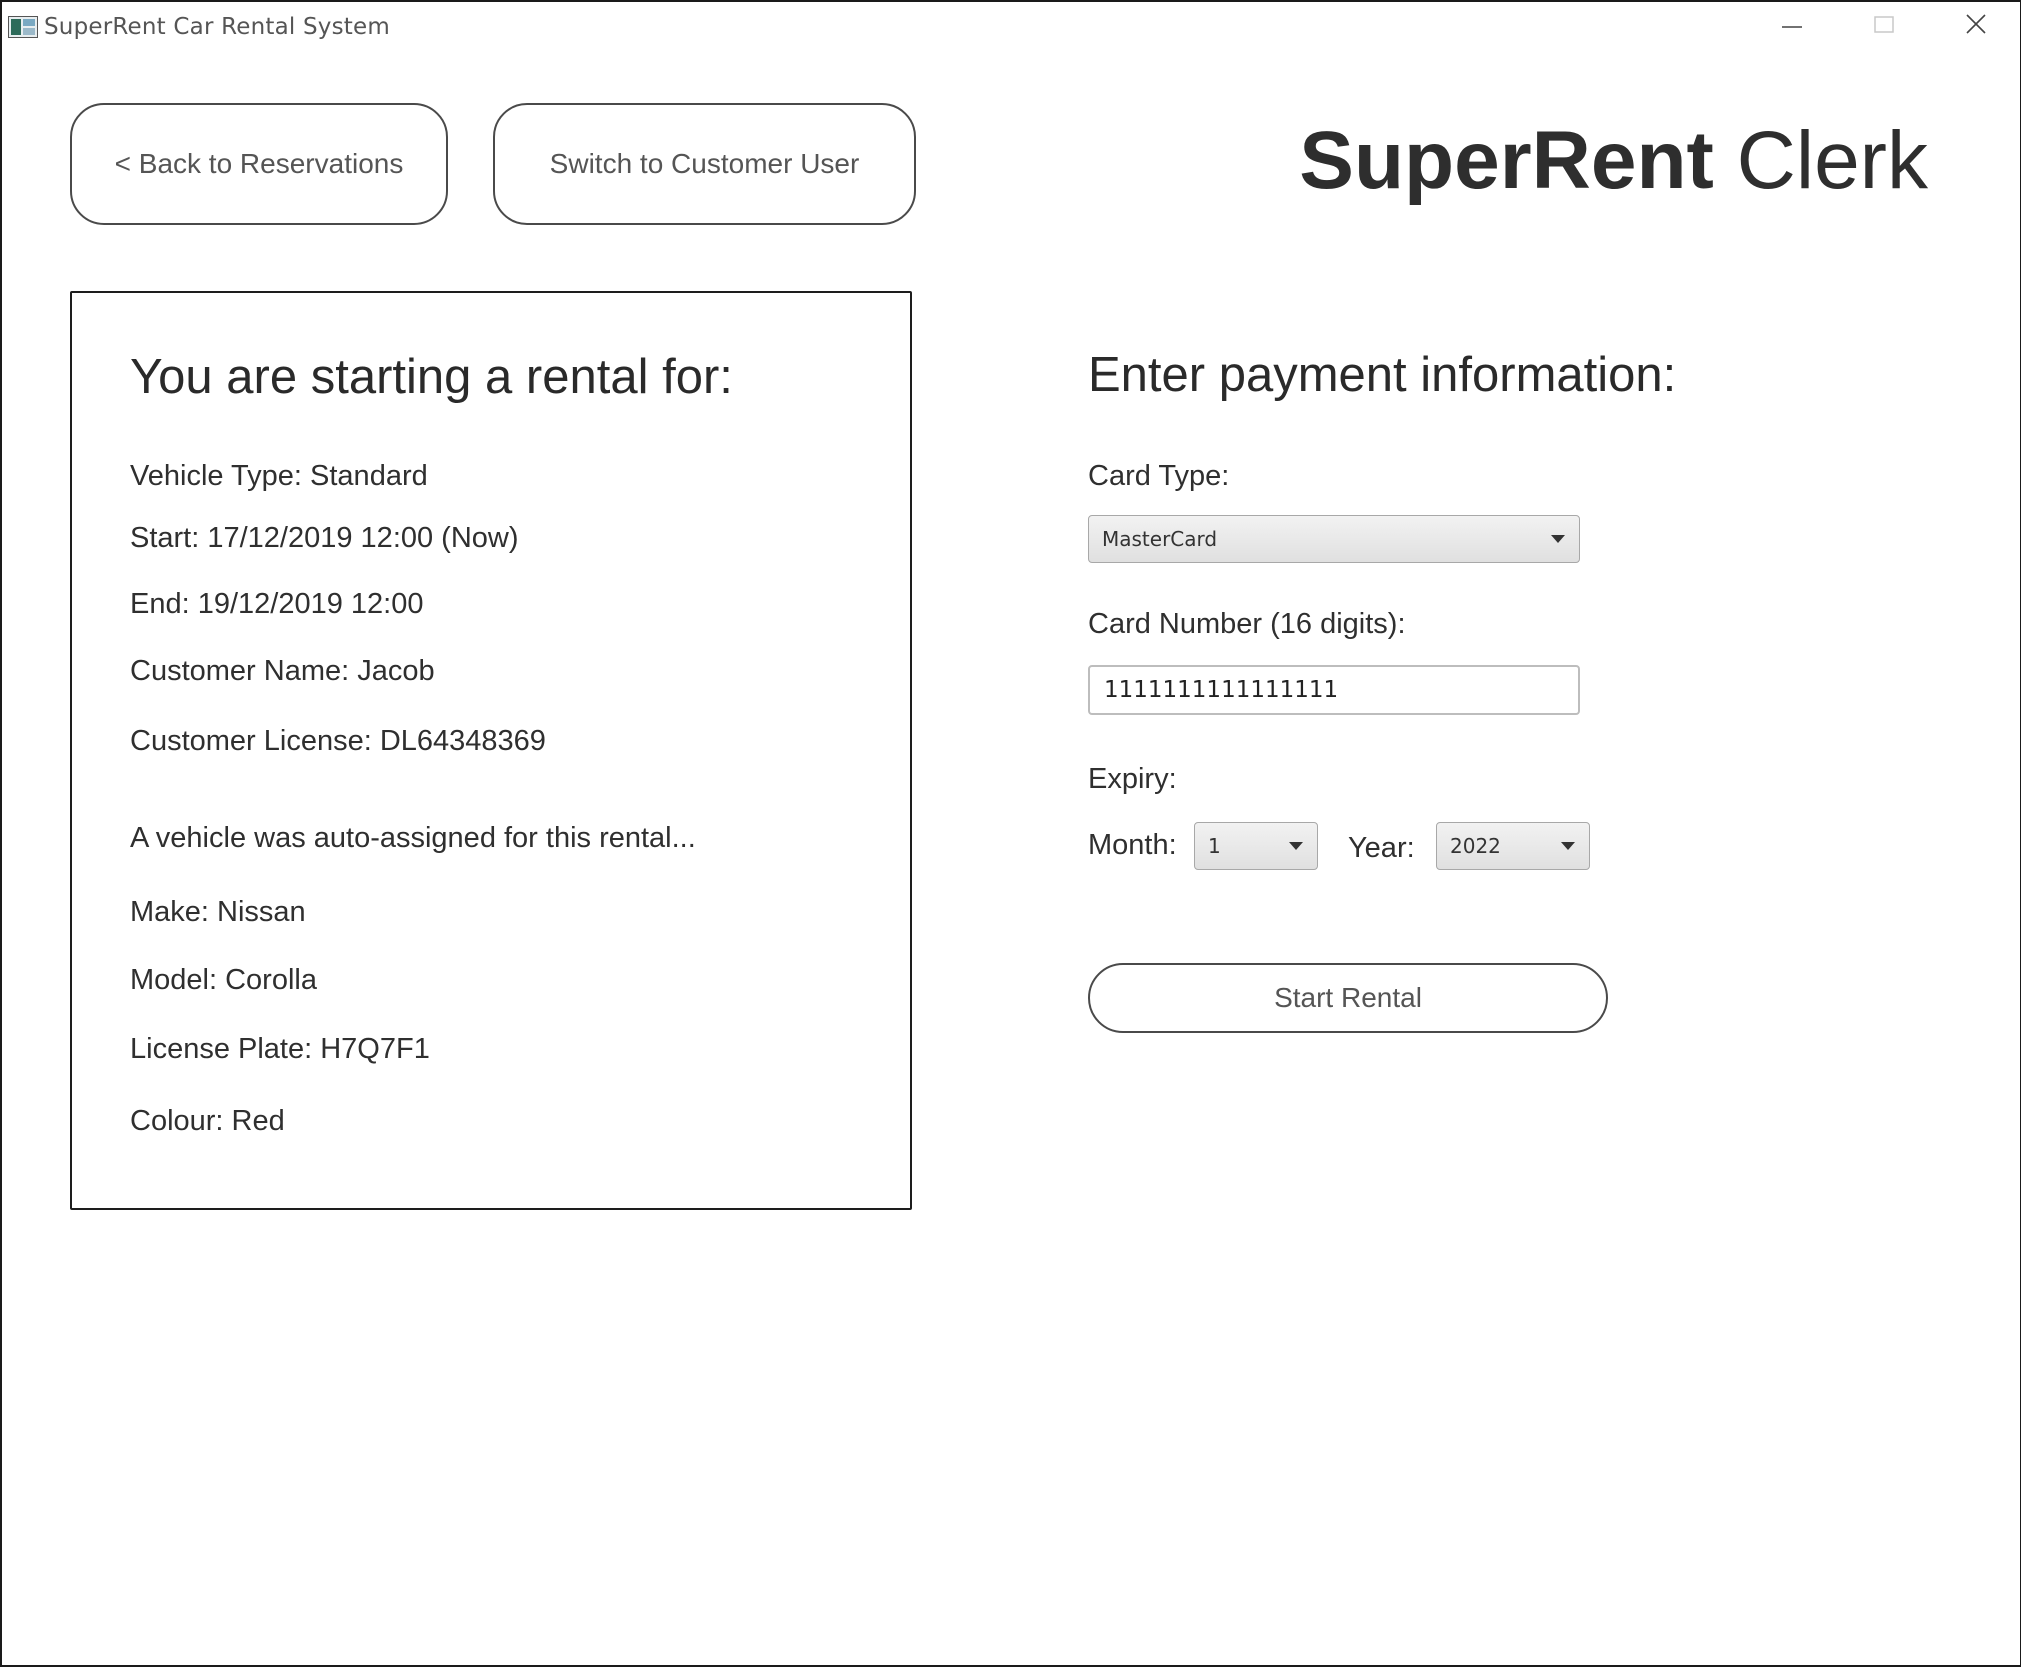 This screenshot has height=1670, width=2024. I want to click on minimize-icon, so click(1792, 27).